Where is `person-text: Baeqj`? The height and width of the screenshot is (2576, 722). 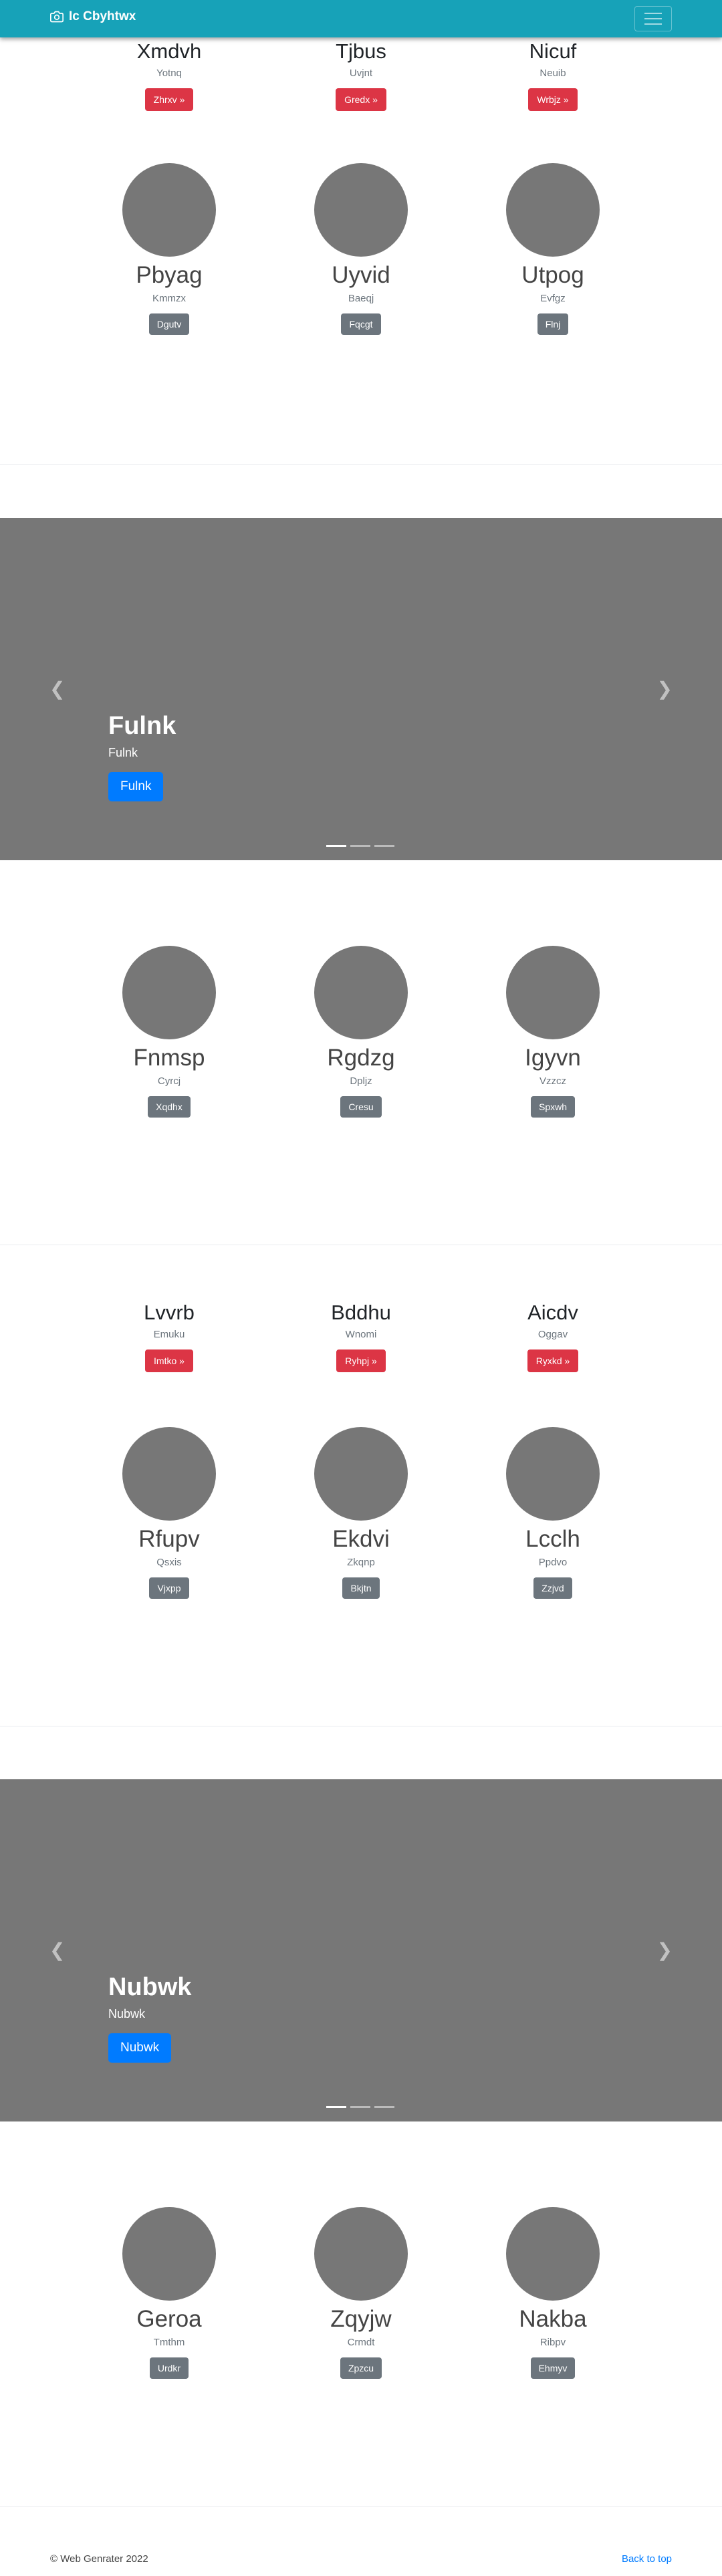
person-text: Baeqj is located at coordinates (361, 299).